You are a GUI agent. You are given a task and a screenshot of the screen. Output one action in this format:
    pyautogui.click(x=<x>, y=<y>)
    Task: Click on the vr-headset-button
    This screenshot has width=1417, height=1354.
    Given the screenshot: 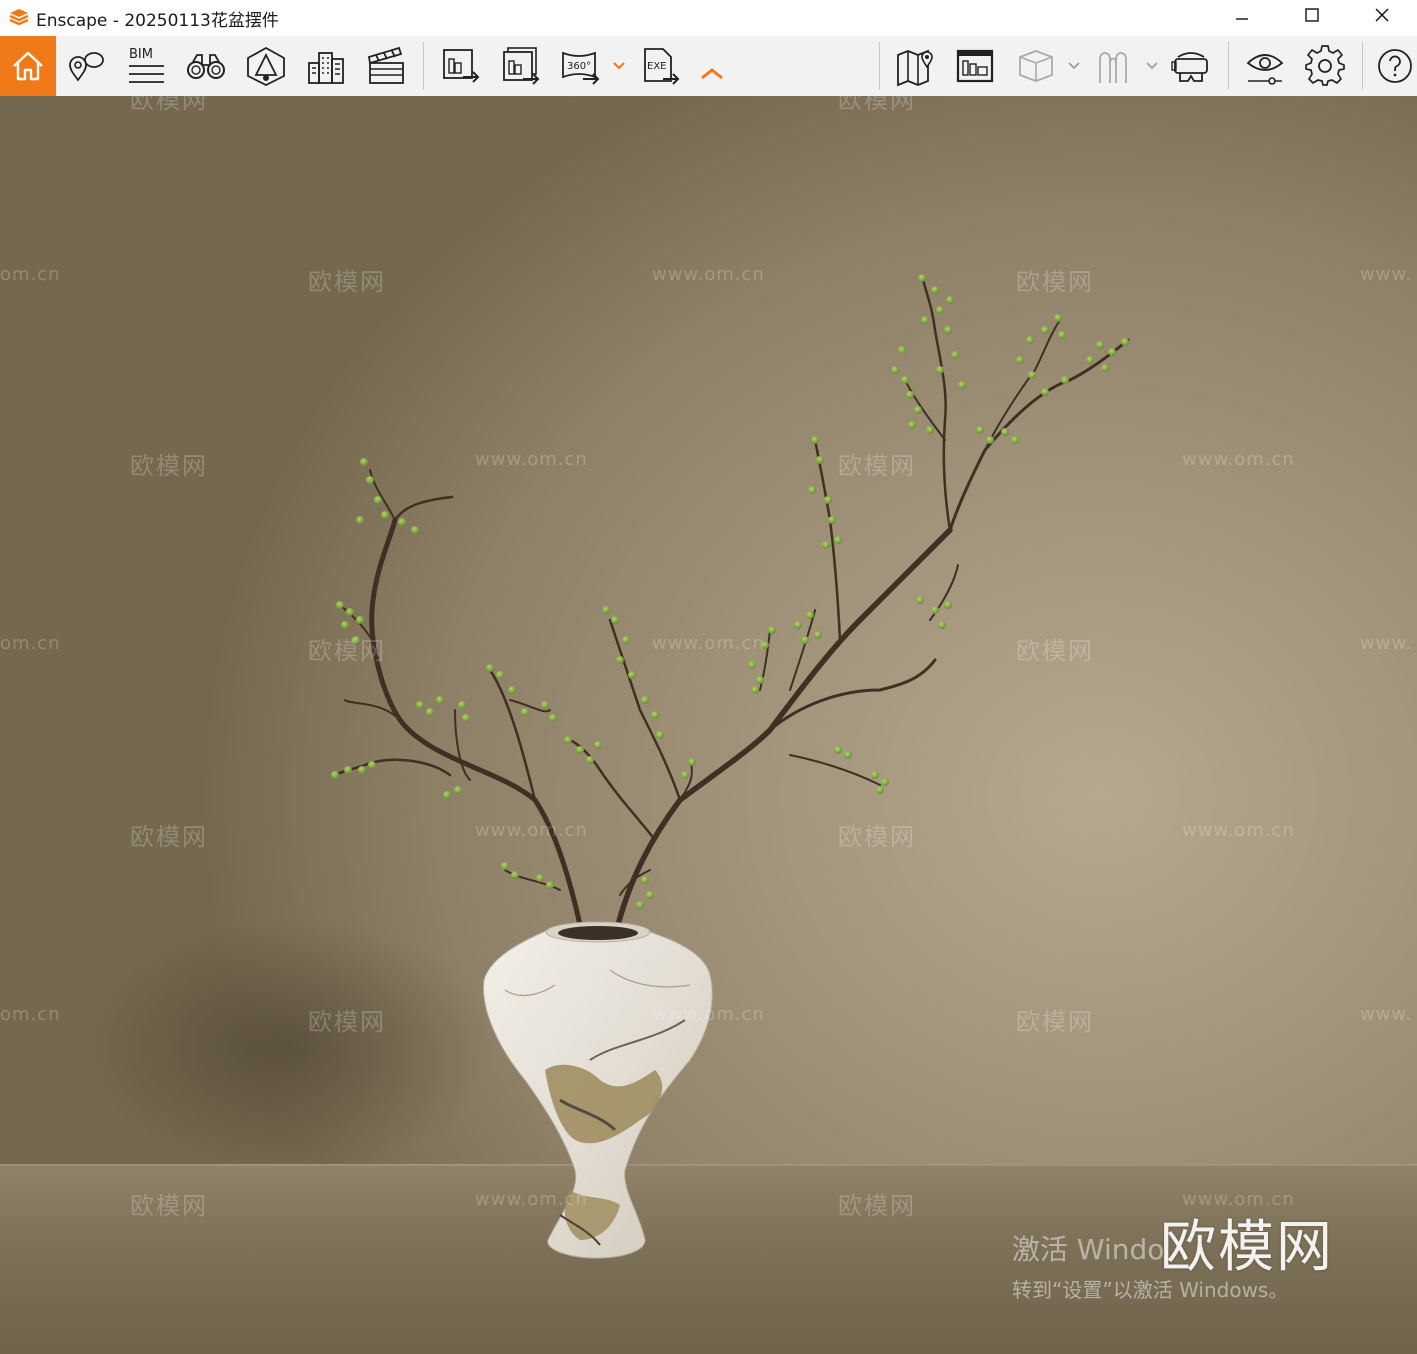 What is the action you would take?
    pyautogui.click(x=1191, y=66)
    